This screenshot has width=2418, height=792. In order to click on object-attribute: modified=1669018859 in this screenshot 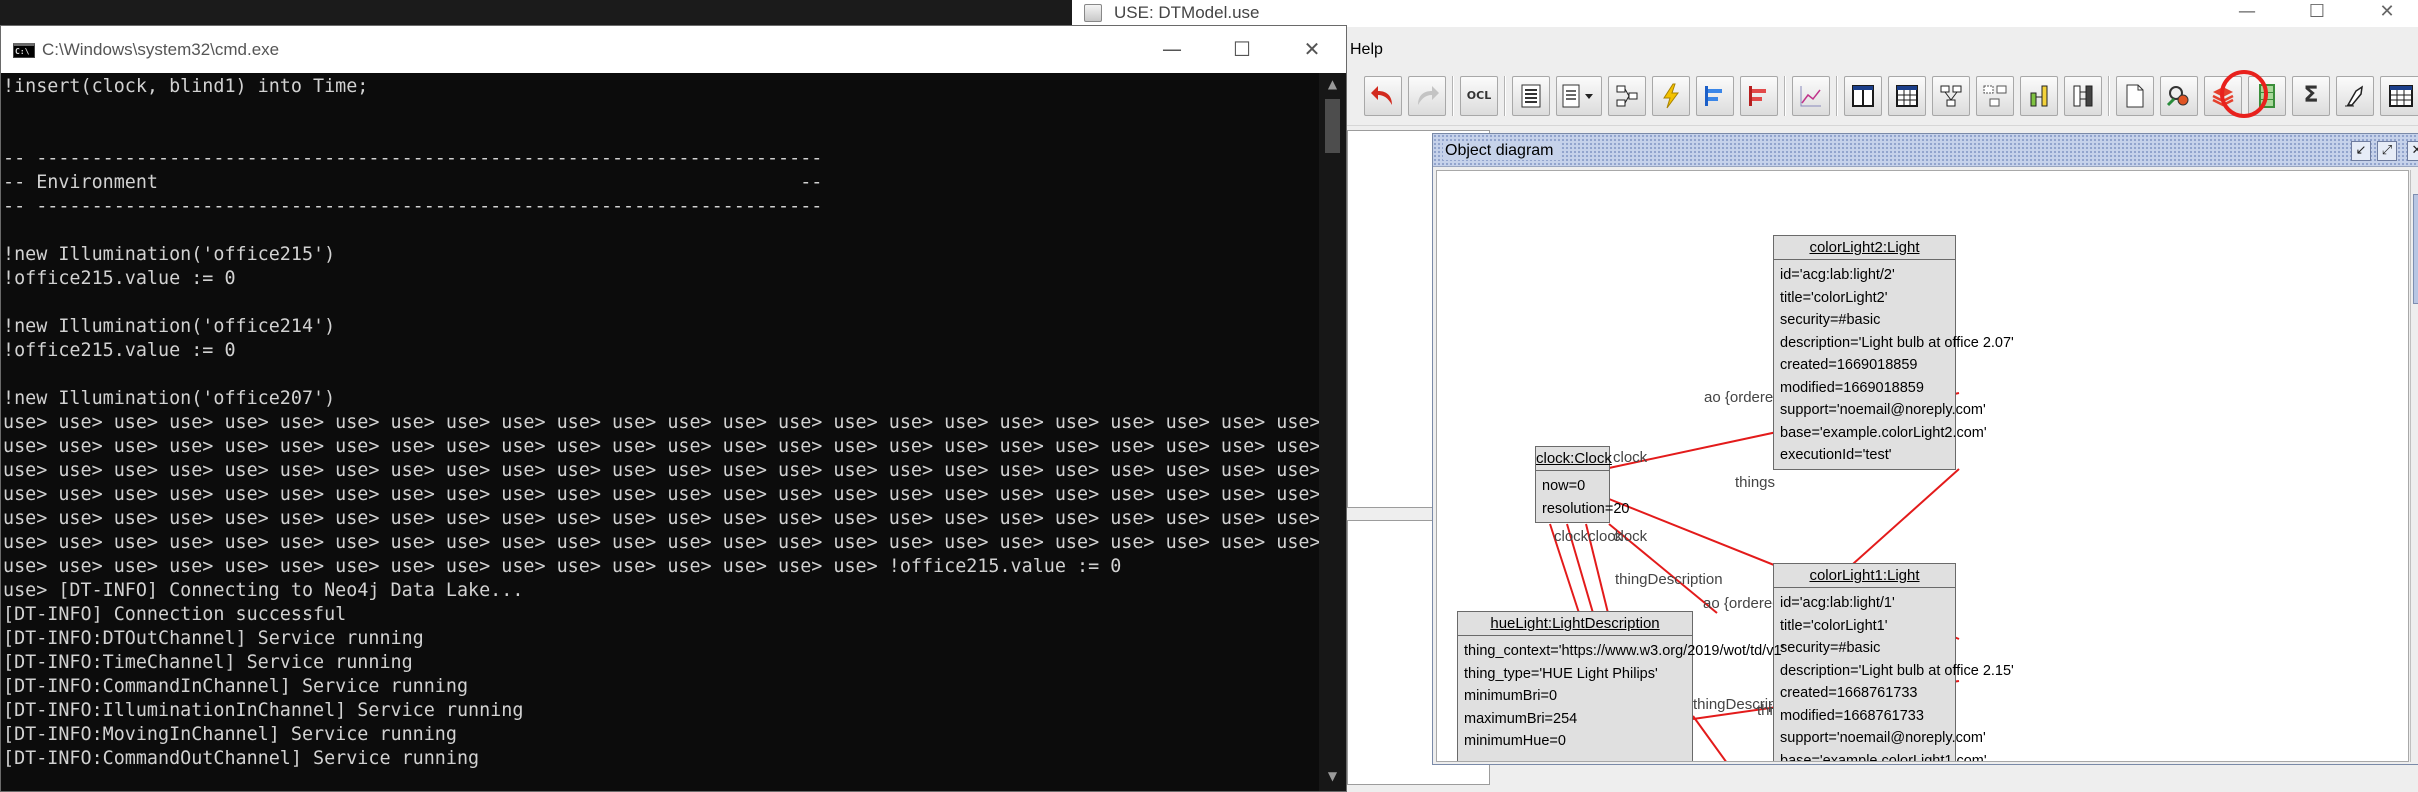, I will do `click(1852, 387)`.